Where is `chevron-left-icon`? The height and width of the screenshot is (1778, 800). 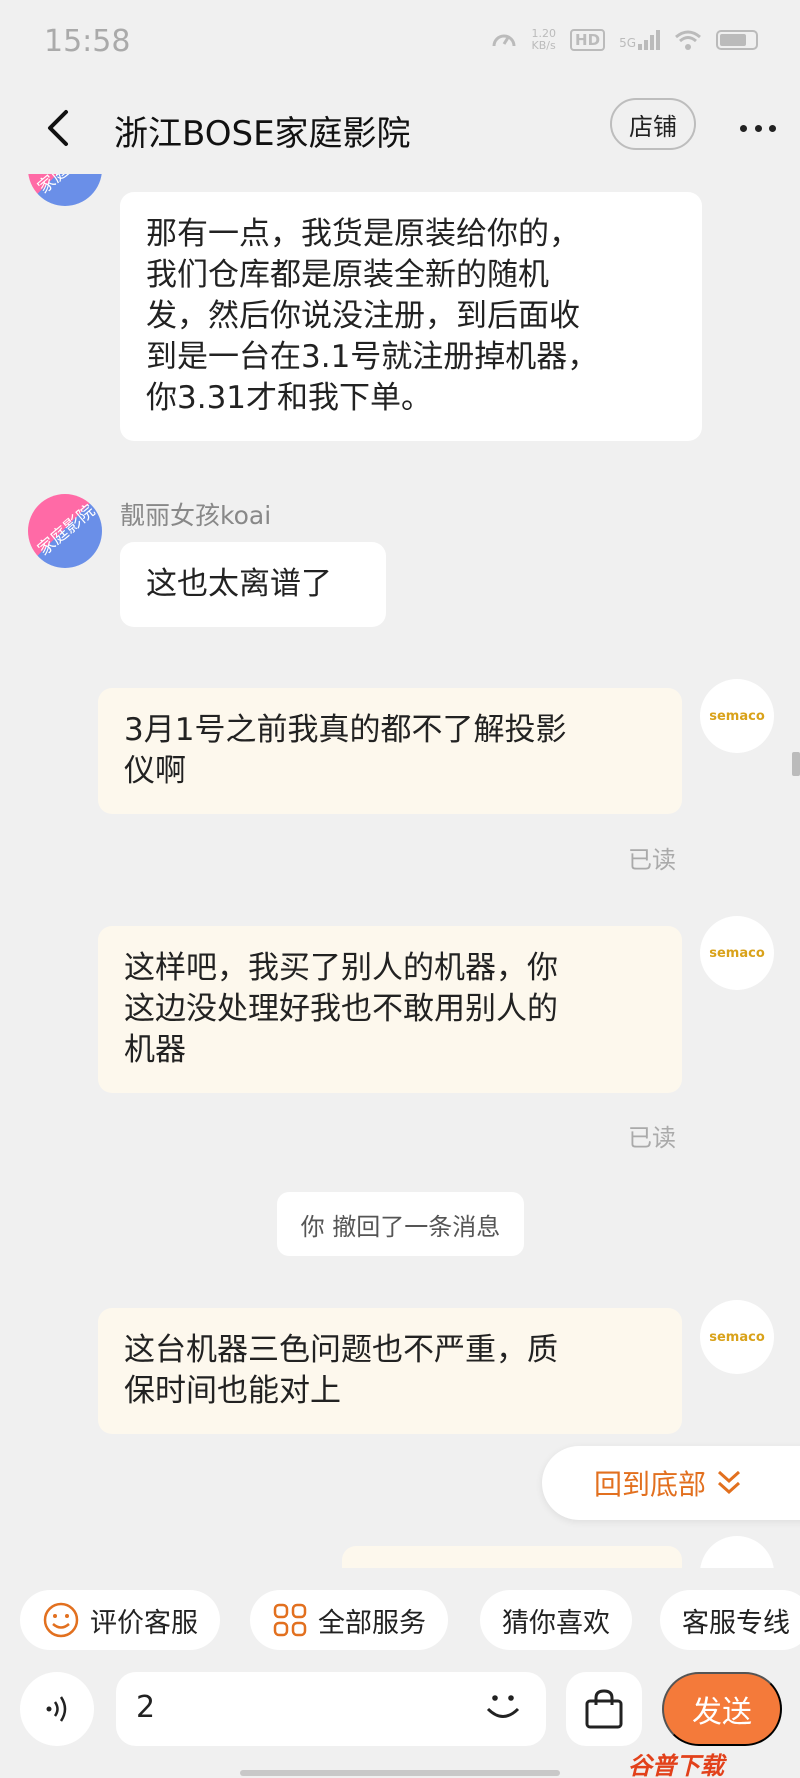 chevron-left-icon is located at coordinates (60, 128).